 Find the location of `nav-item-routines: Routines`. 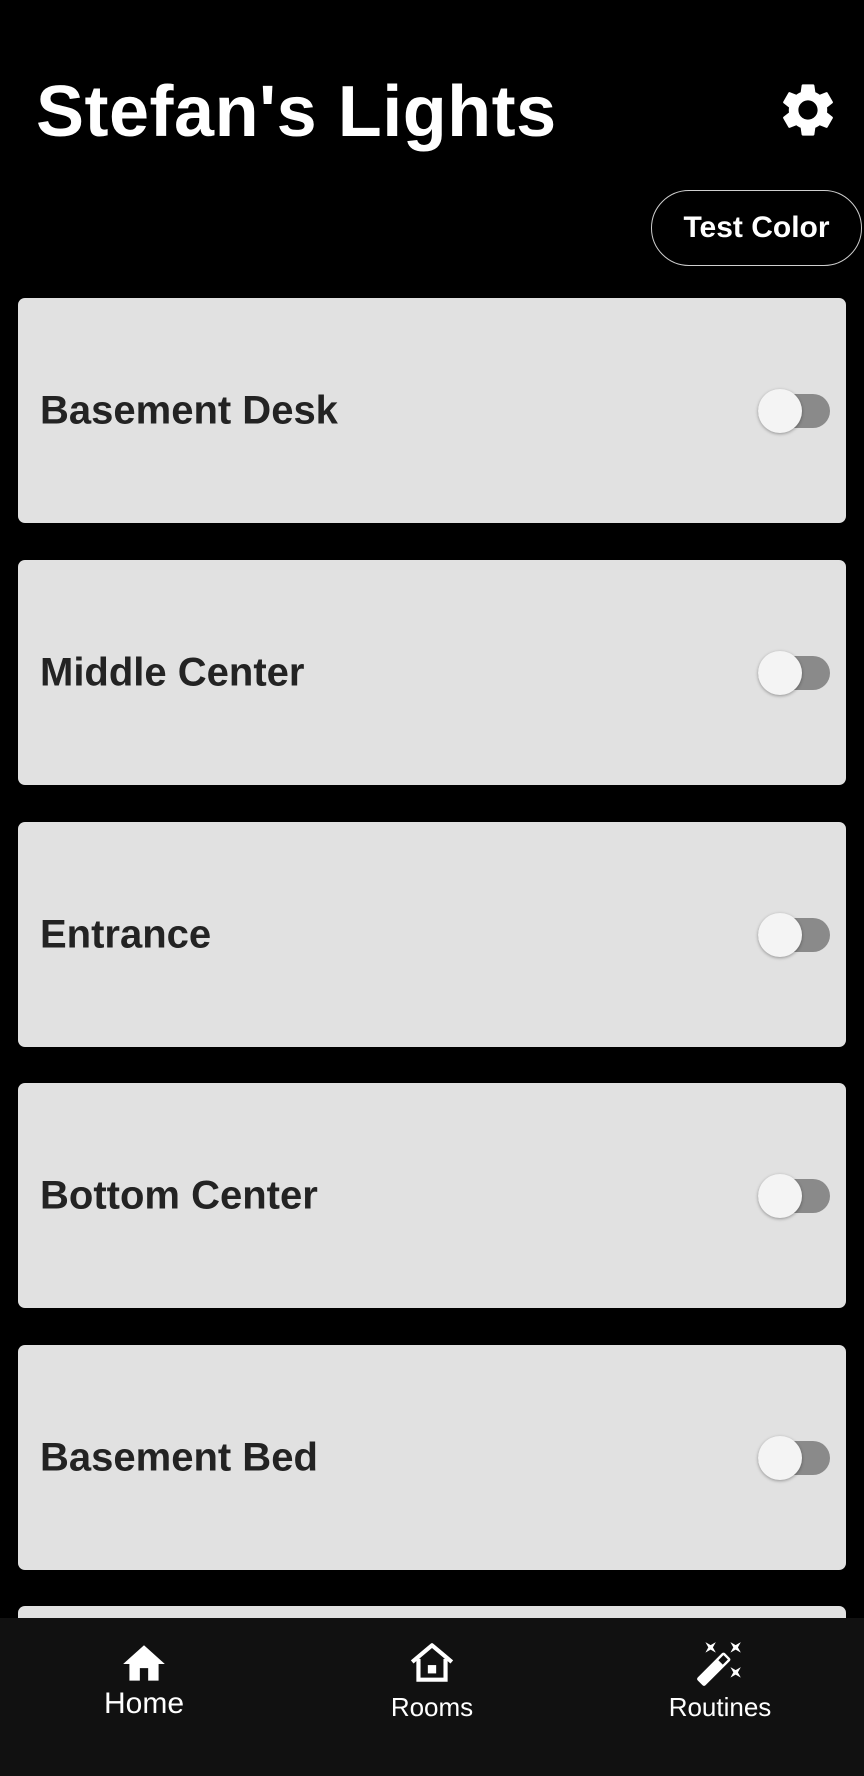

nav-item-routines: Routines is located at coordinates (720, 1697).